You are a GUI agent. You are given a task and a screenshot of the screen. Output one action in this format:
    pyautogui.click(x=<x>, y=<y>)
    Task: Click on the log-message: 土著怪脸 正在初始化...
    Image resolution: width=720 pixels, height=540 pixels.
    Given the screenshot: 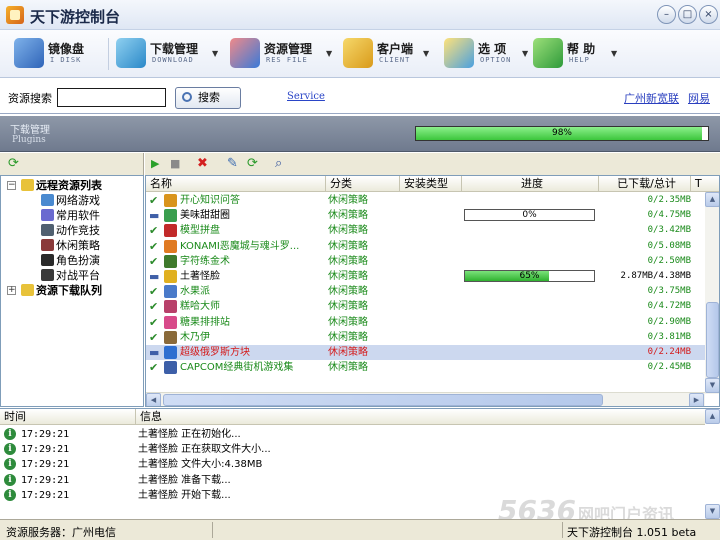 What is the action you would take?
    pyautogui.click(x=189, y=434)
    